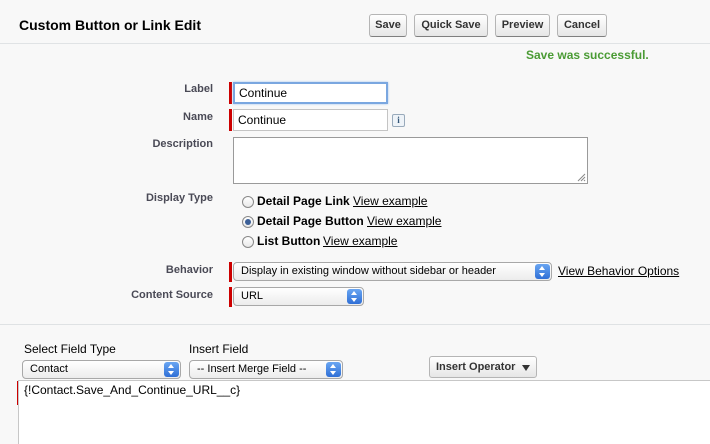 The width and height of the screenshot is (710, 444). Describe the element at coordinates (522, 25) in the screenshot. I see `preview-button: Preview` at that location.